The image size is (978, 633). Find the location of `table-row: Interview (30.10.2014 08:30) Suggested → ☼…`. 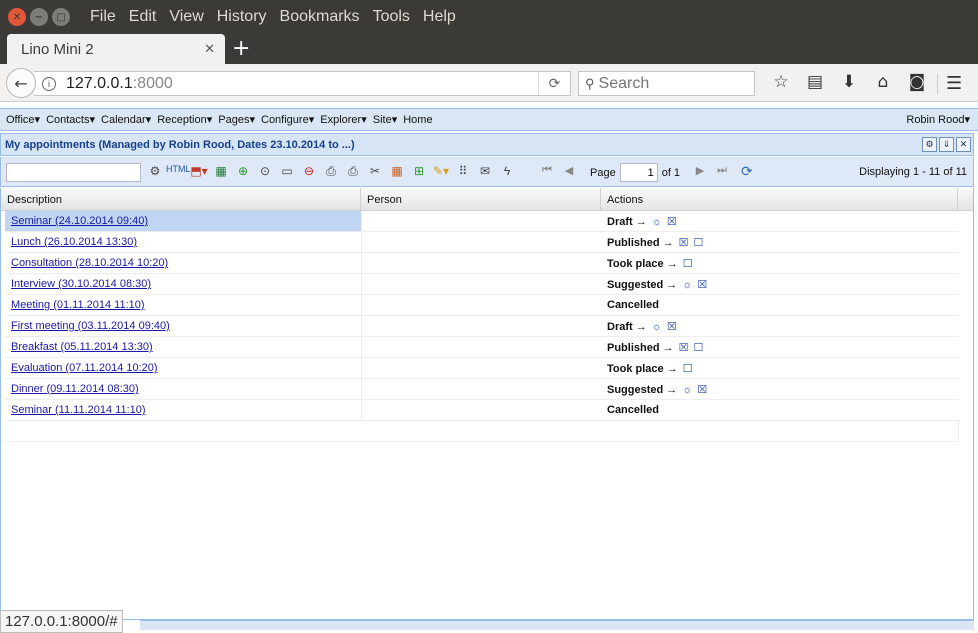

table-row: Interview (30.10.2014 08:30) Suggested → ☼… is located at coordinates (482, 284).